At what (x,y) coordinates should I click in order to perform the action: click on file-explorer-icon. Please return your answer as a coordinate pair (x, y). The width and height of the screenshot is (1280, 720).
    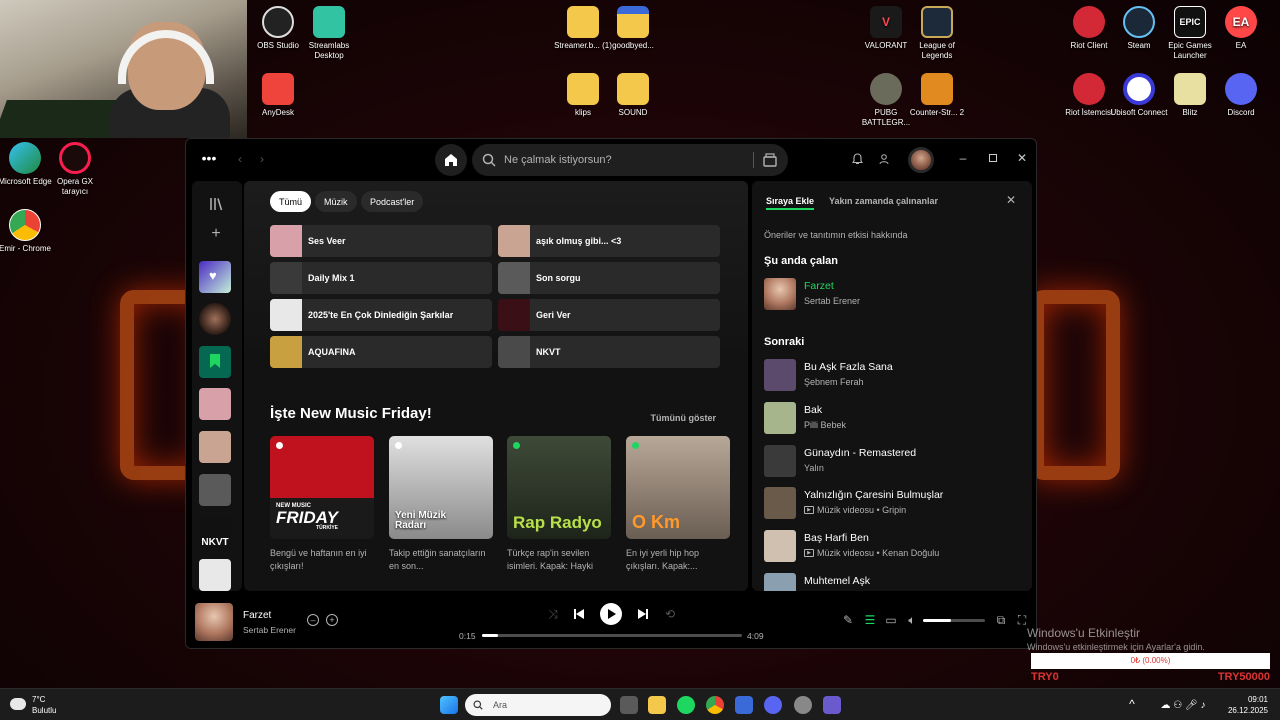
    Looking at the image, I should click on (657, 705).